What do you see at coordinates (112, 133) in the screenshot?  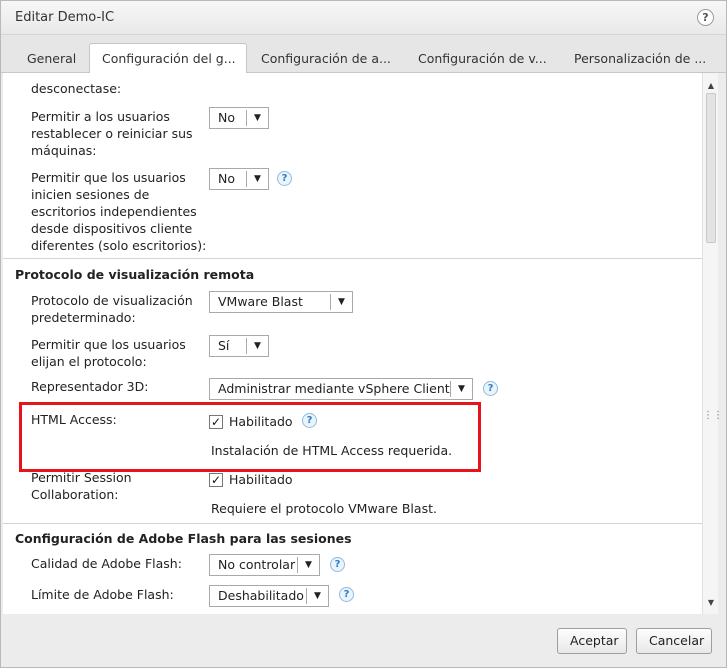 I see `reset-label-line2: restablecer o reiniciar sus` at bounding box center [112, 133].